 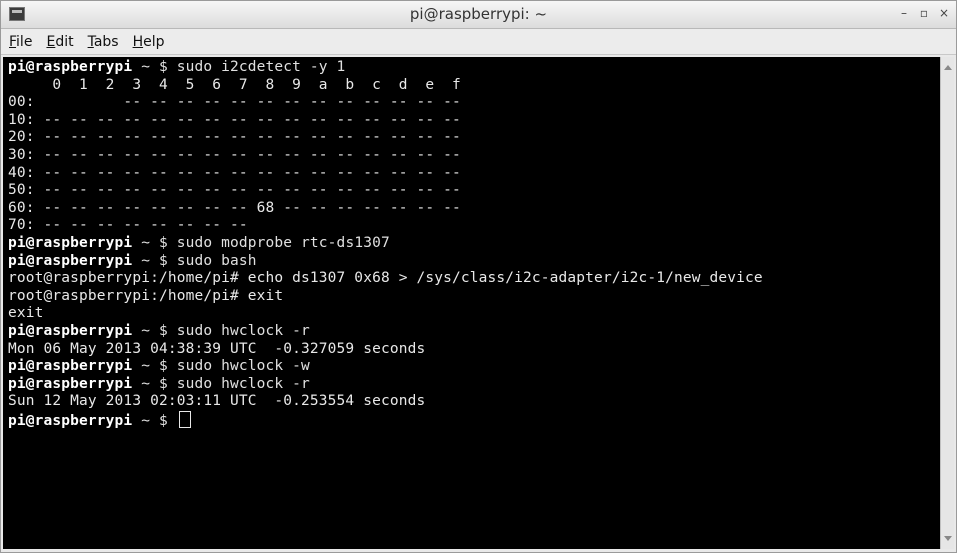 I want to click on scroll-down-arrow-icon, so click(x=948, y=538).